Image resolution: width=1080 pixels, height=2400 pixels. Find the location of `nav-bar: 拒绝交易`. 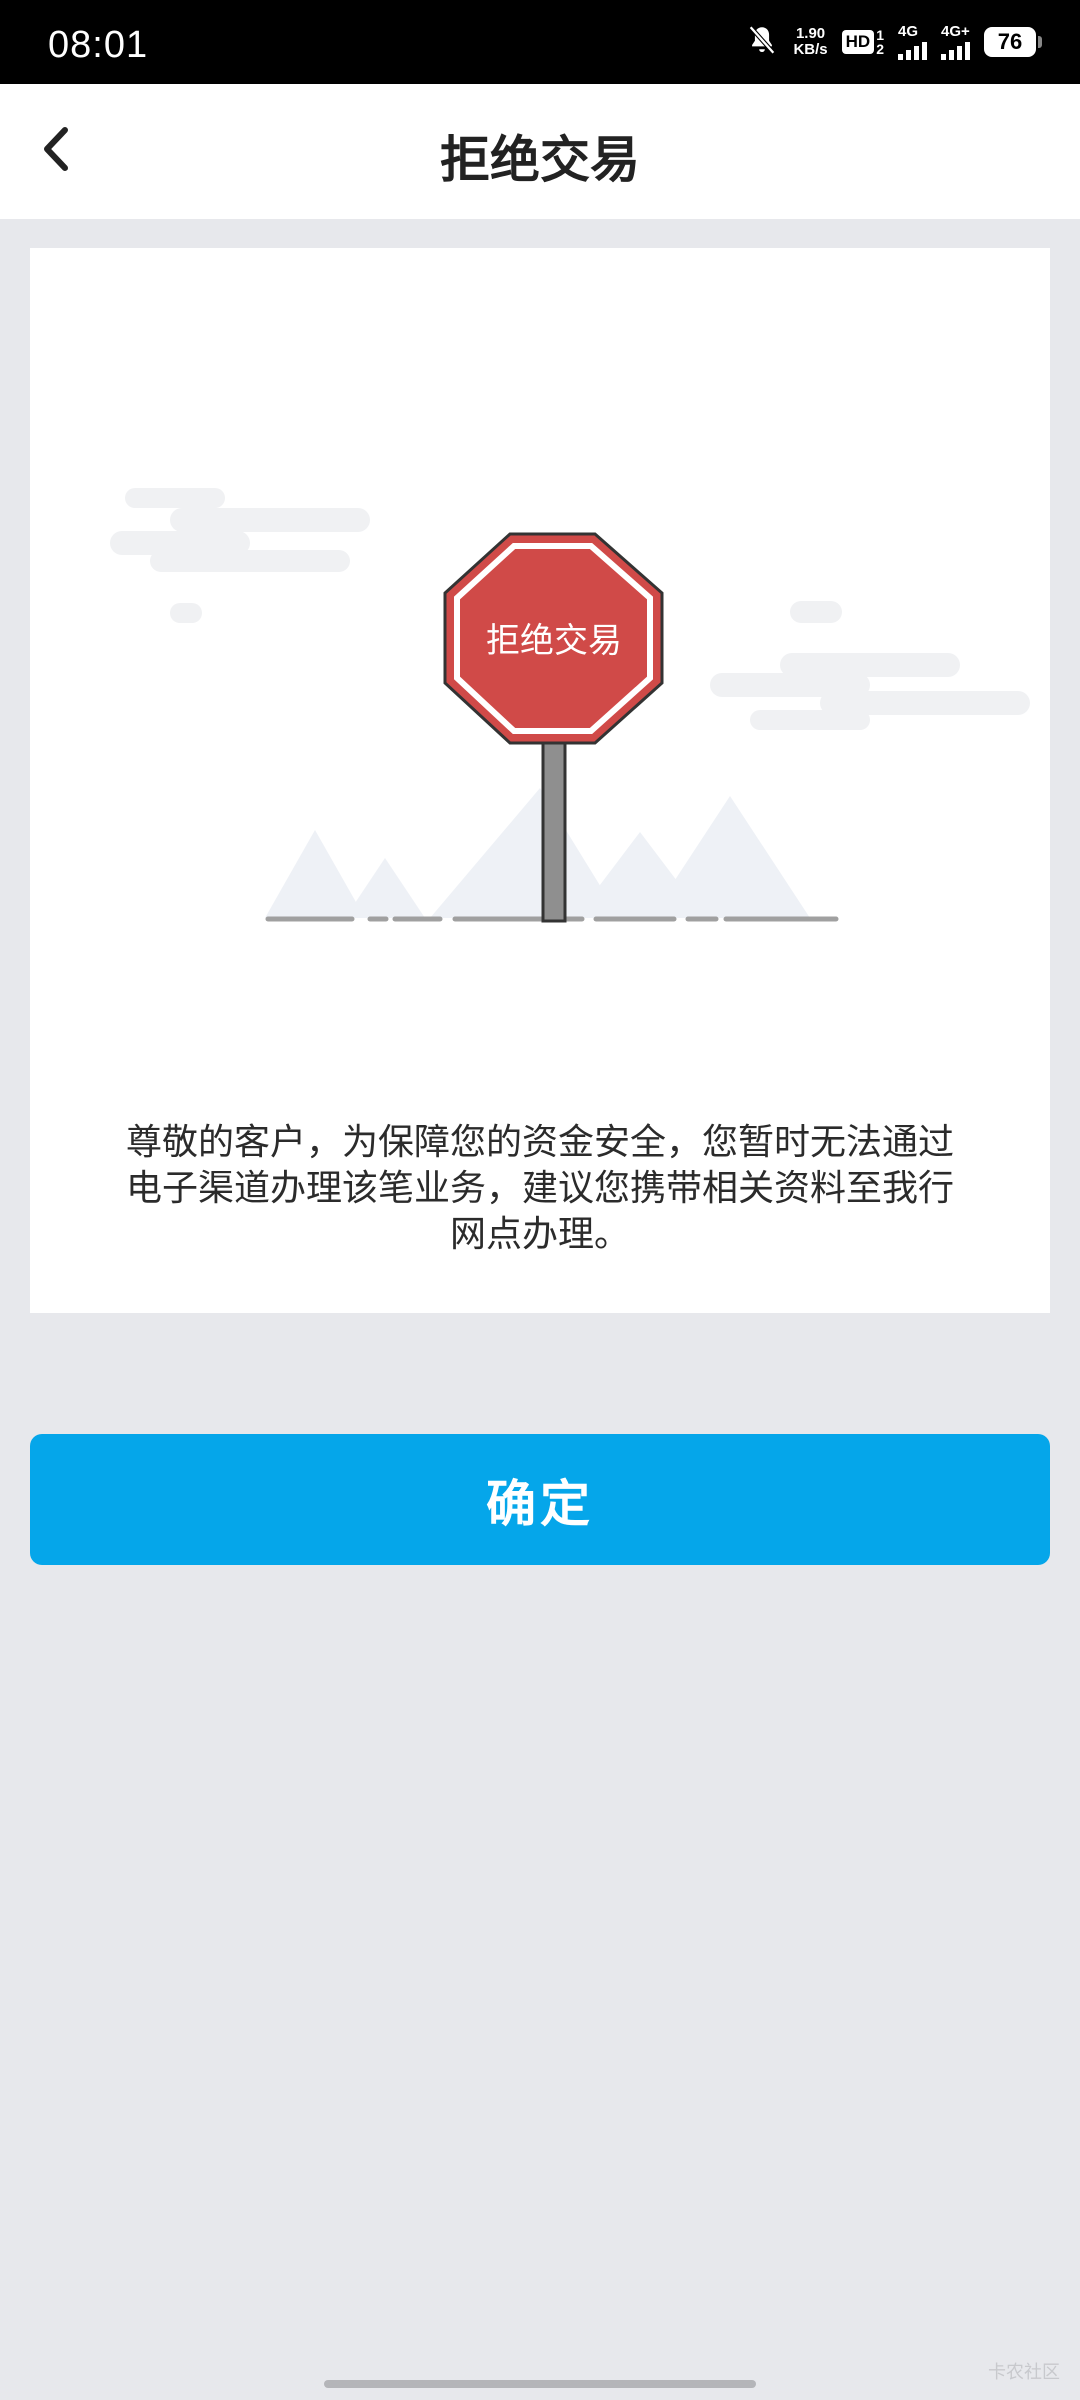

nav-bar: 拒绝交易 is located at coordinates (540, 151).